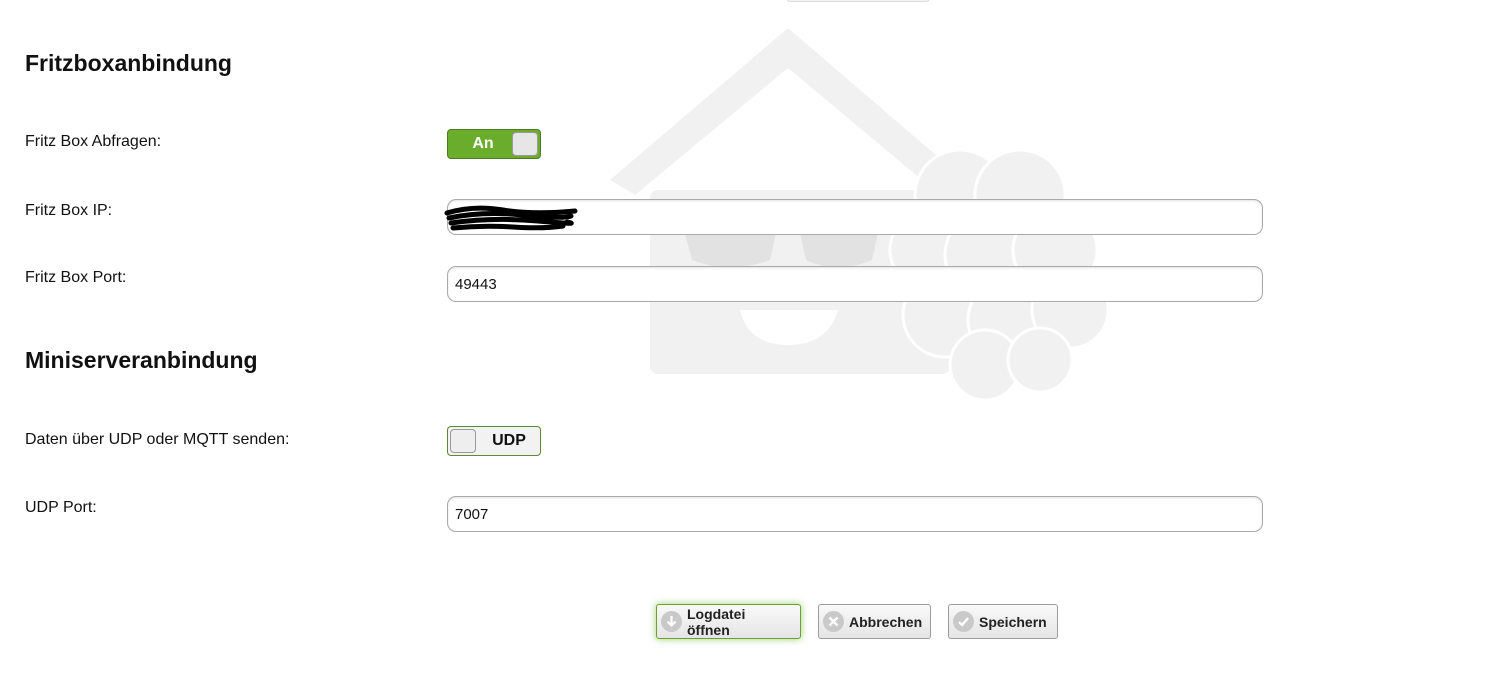 Image resolution: width=1496 pixels, height=691 pixels. What do you see at coordinates (141, 360) in the screenshot?
I see `section-title-miniserver: Miniserveranbindung` at bounding box center [141, 360].